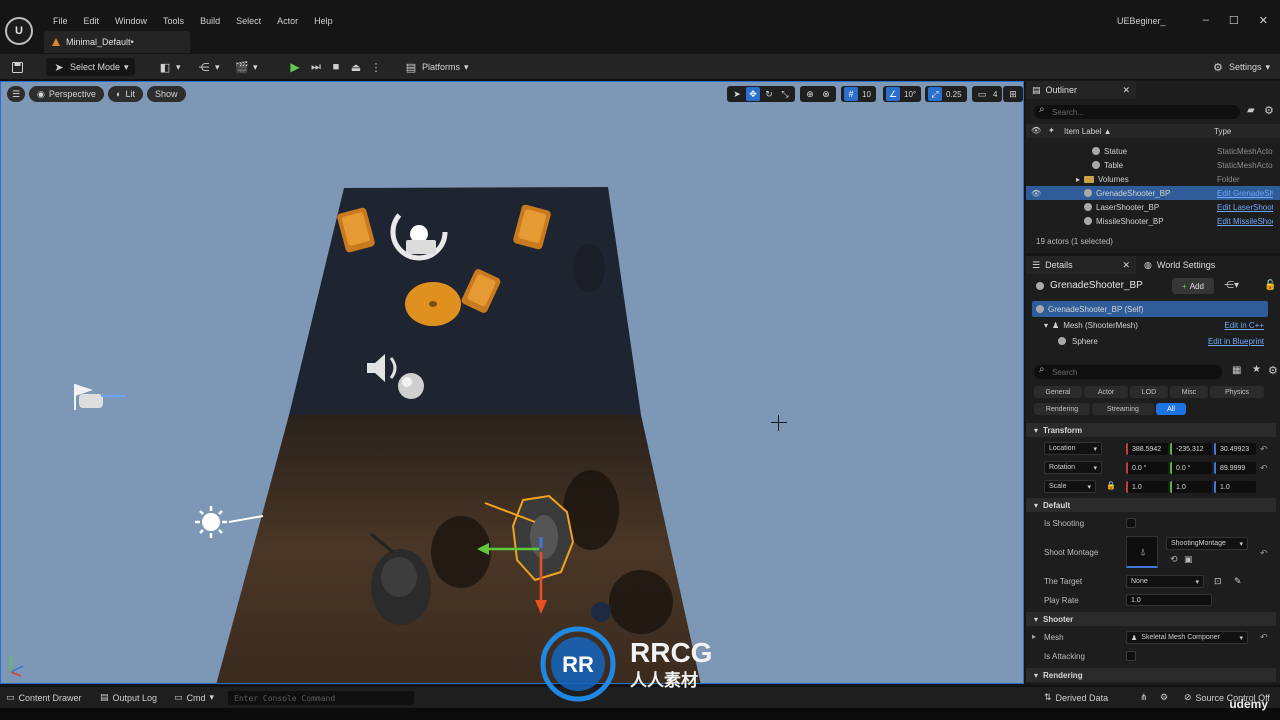  What do you see at coordinates (44, 697) in the screenshot?
I see `content-drawer-button: ▭ Content Drawer` at bounding box center [44, 697].